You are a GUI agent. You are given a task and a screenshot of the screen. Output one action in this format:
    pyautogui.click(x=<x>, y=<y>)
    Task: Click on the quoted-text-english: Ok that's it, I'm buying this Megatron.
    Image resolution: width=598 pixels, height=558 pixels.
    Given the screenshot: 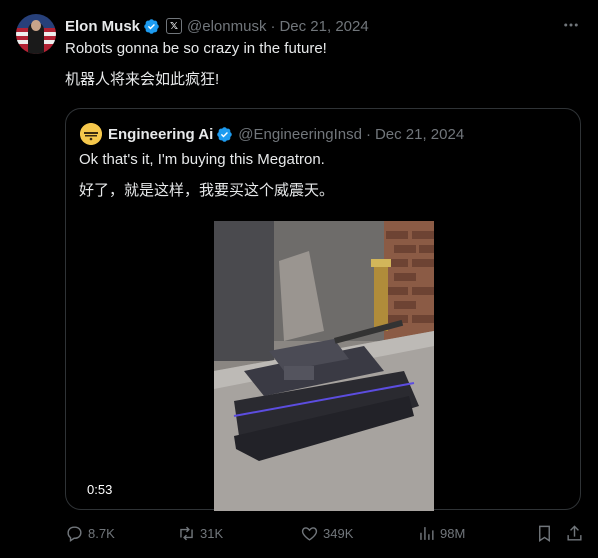 What is the action you would take?
    pyautogui.click(x=202, y=159)
    